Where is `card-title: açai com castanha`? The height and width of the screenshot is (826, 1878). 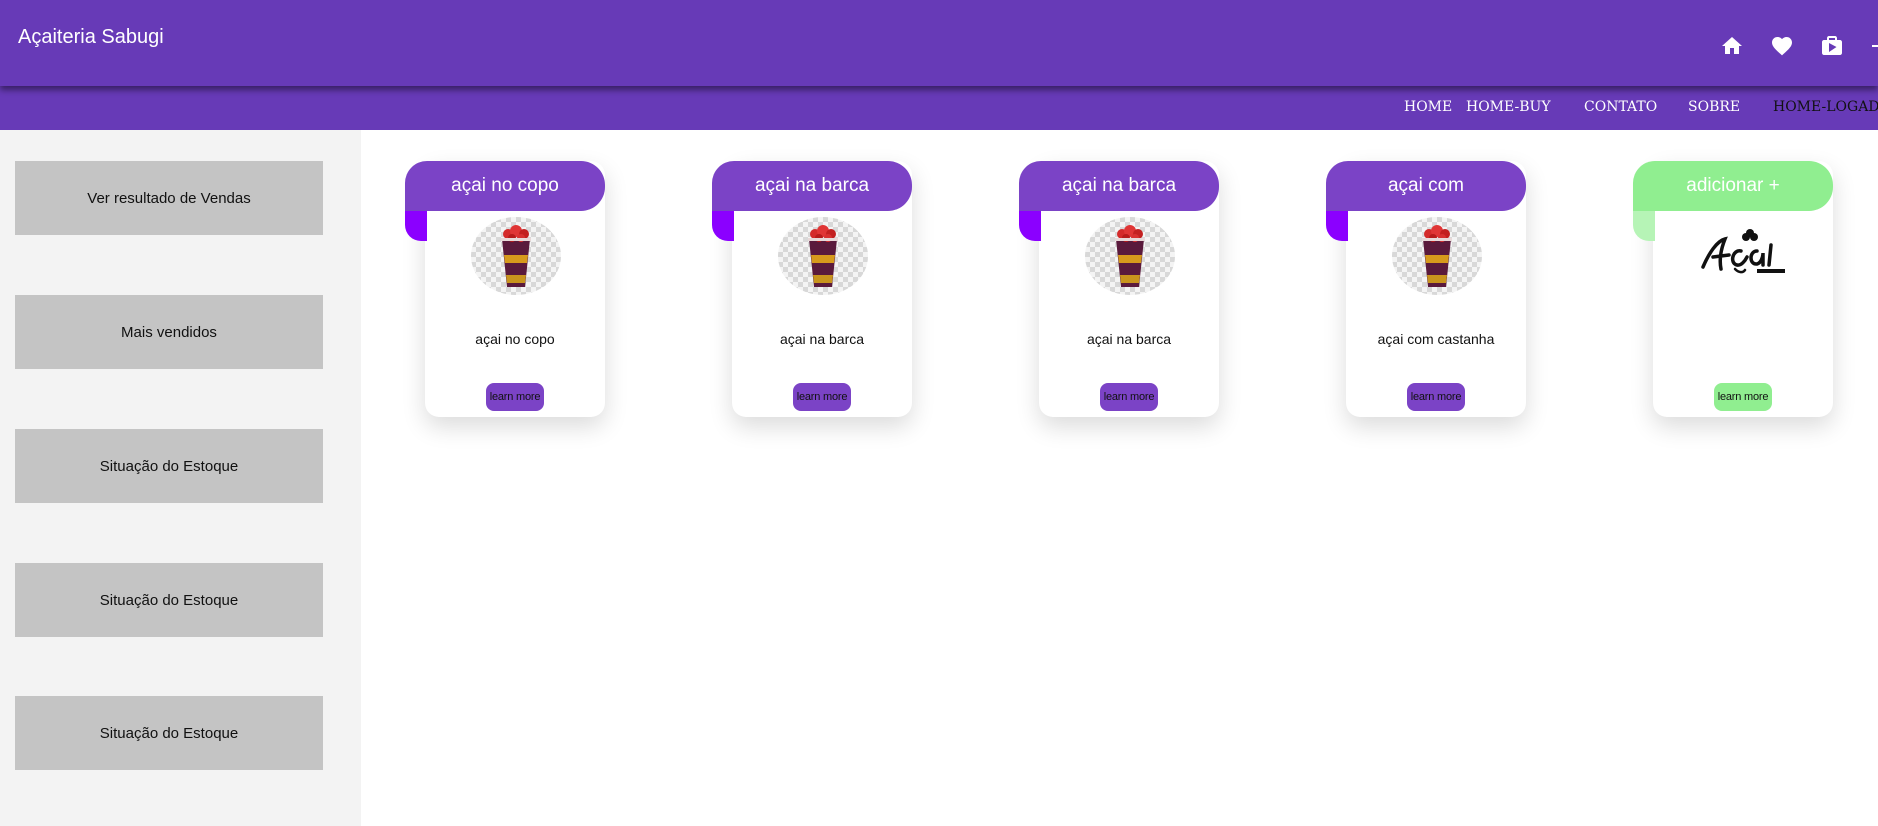
card-title: açai com castanha is located at coordinates (1436, 339).